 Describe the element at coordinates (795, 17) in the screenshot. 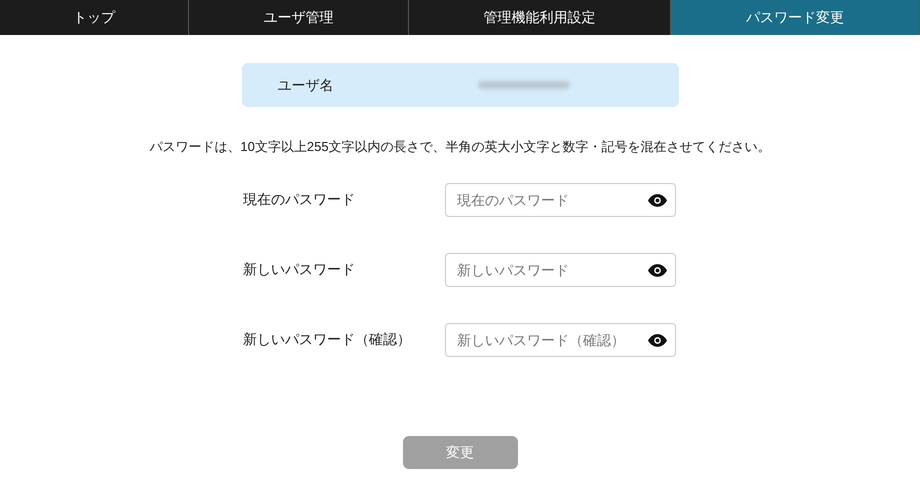

I see `nav-tab: パスワード変更` at that location.